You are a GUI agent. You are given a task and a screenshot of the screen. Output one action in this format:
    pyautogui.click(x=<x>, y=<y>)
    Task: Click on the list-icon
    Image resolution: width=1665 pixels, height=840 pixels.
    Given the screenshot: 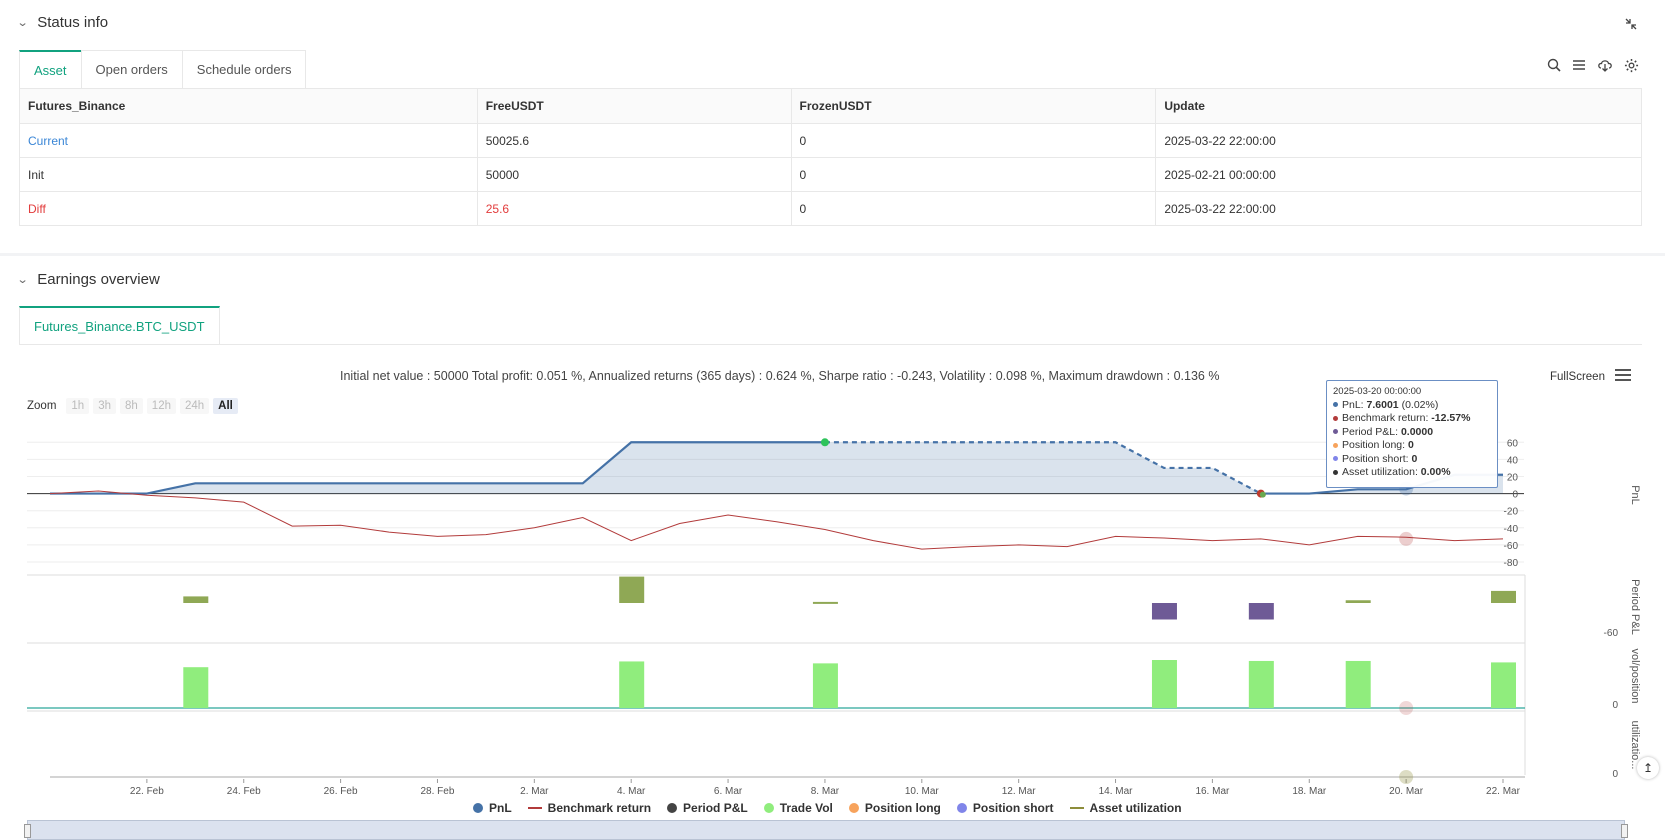 What is the action you would take?
    pyautogui.click(x=1579, y=65)
    